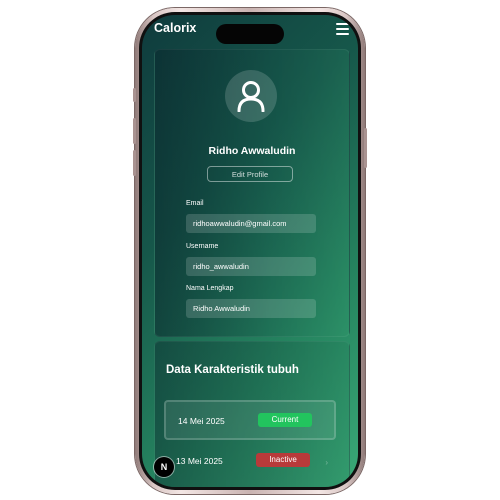 This screenshot has width=500, height=500. Describe the element at coordinates (250, 34) in the screenshot. I see `dynamic-island` at that location.